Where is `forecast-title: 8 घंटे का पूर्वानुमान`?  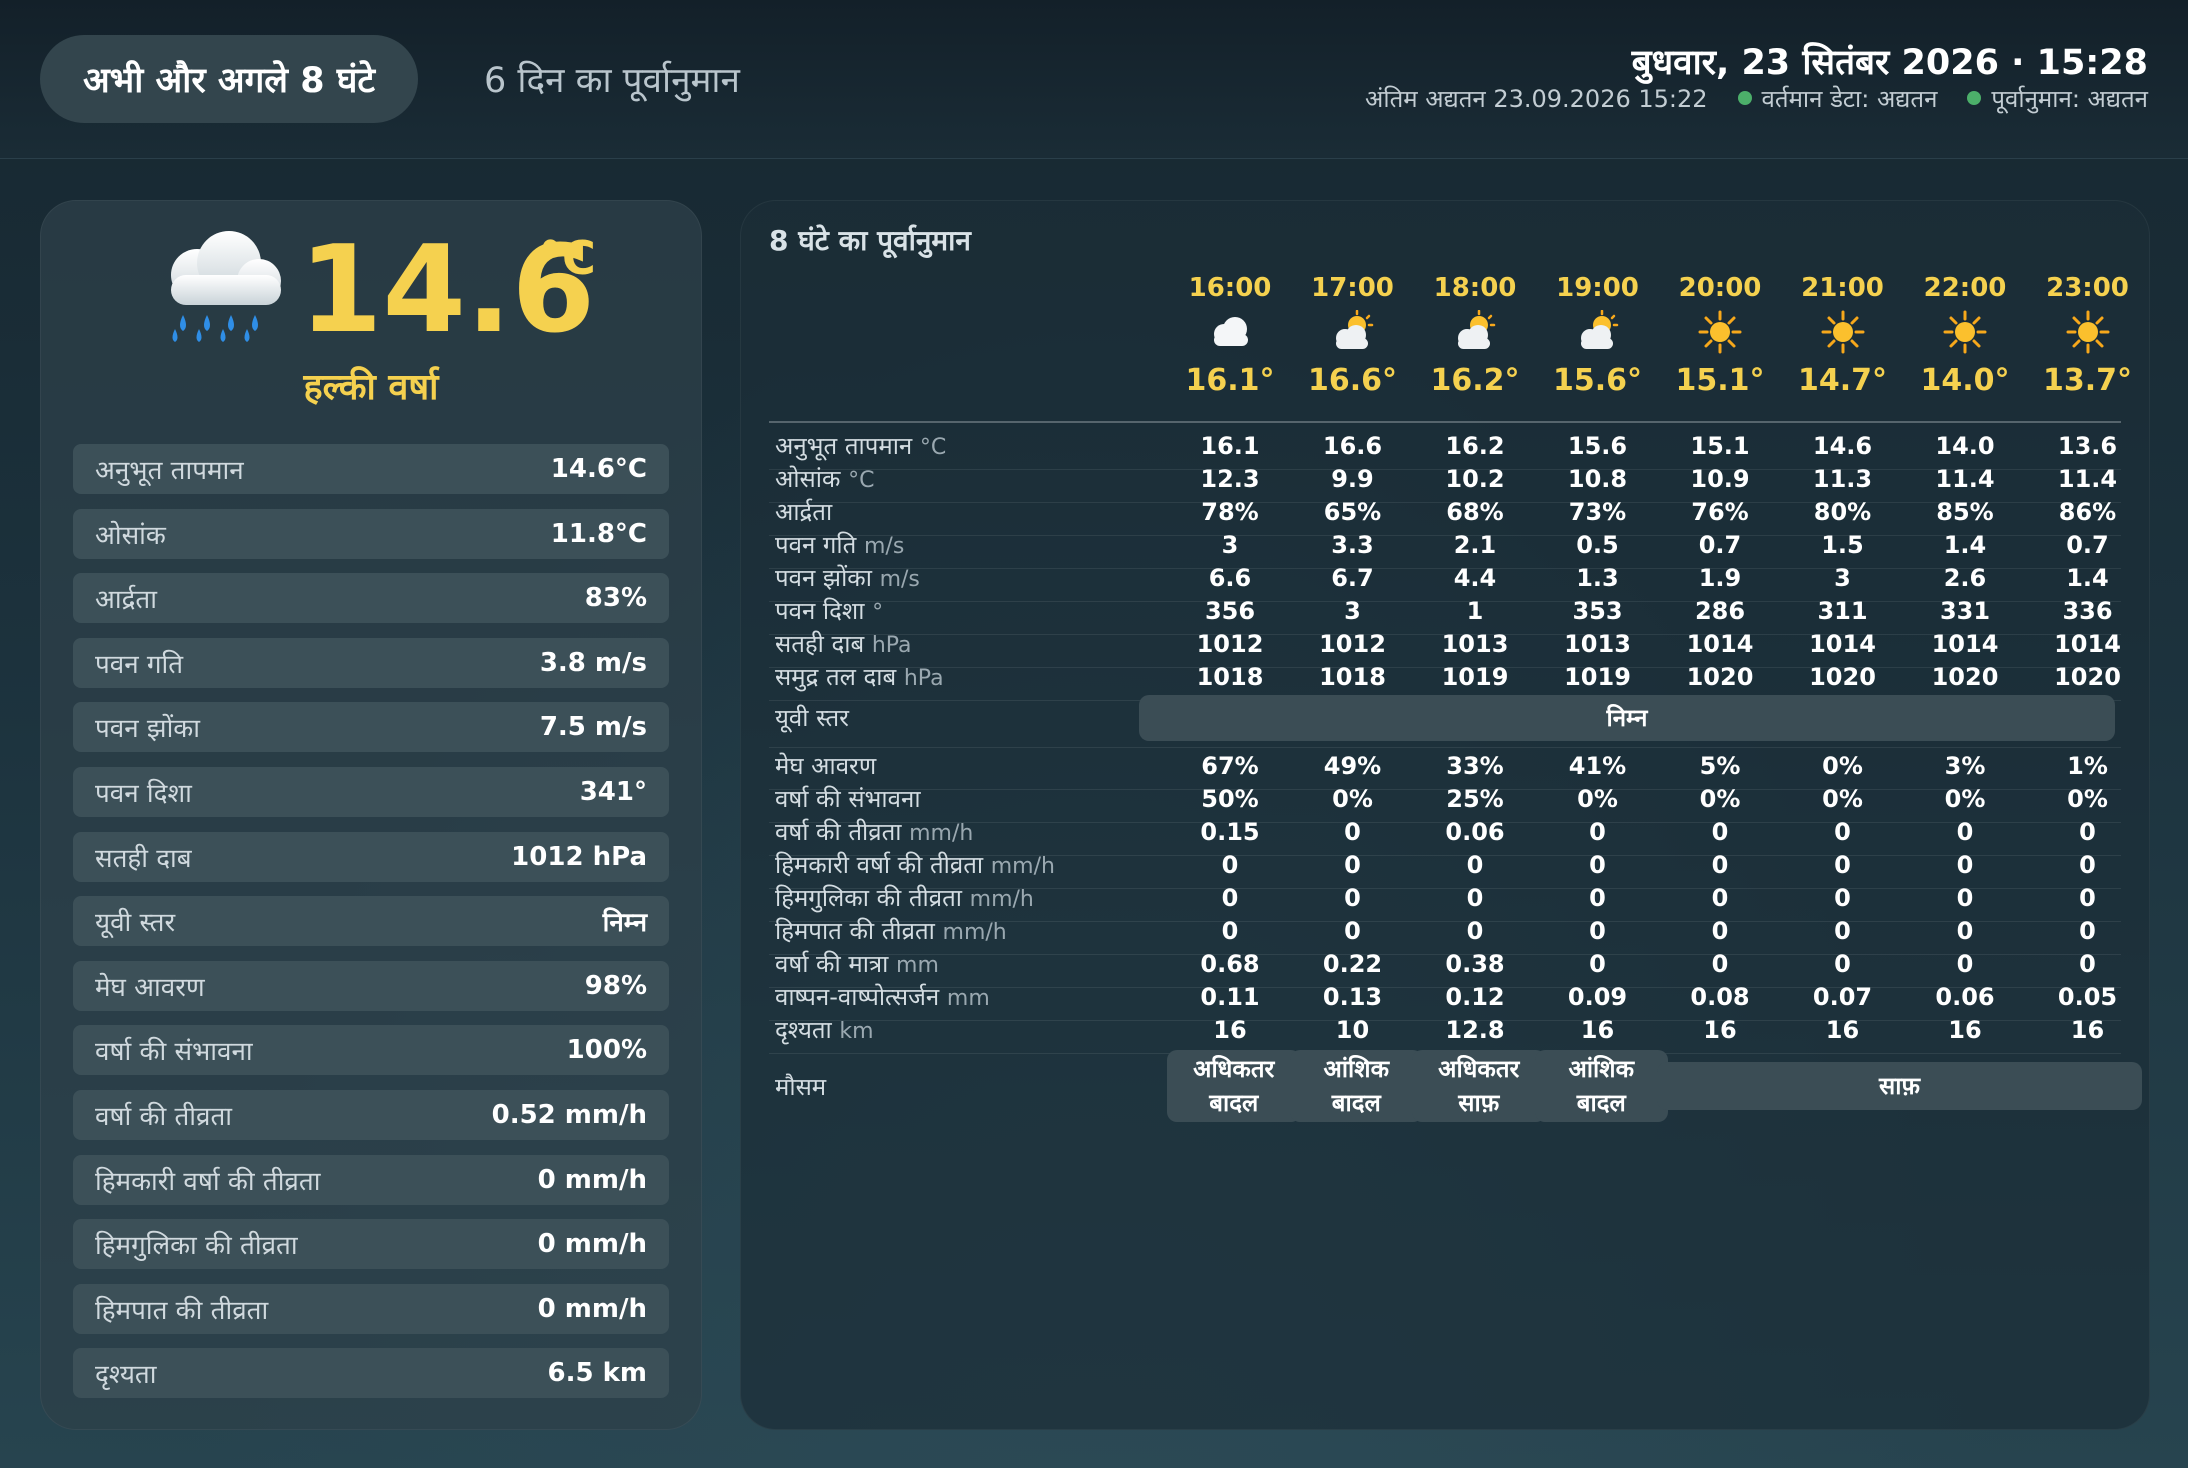 forecast-title: 8 घंटे का पूर्वानुमान is located at coordinates (870, 240).